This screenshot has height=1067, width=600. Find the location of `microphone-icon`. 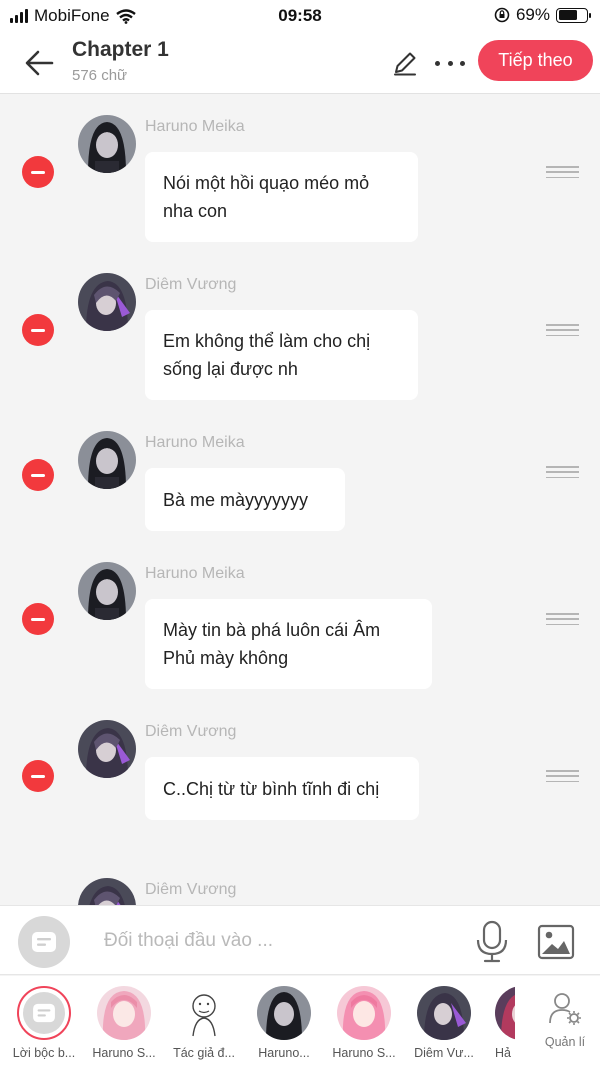

microphone-icon is located at coordinates (492, 942).